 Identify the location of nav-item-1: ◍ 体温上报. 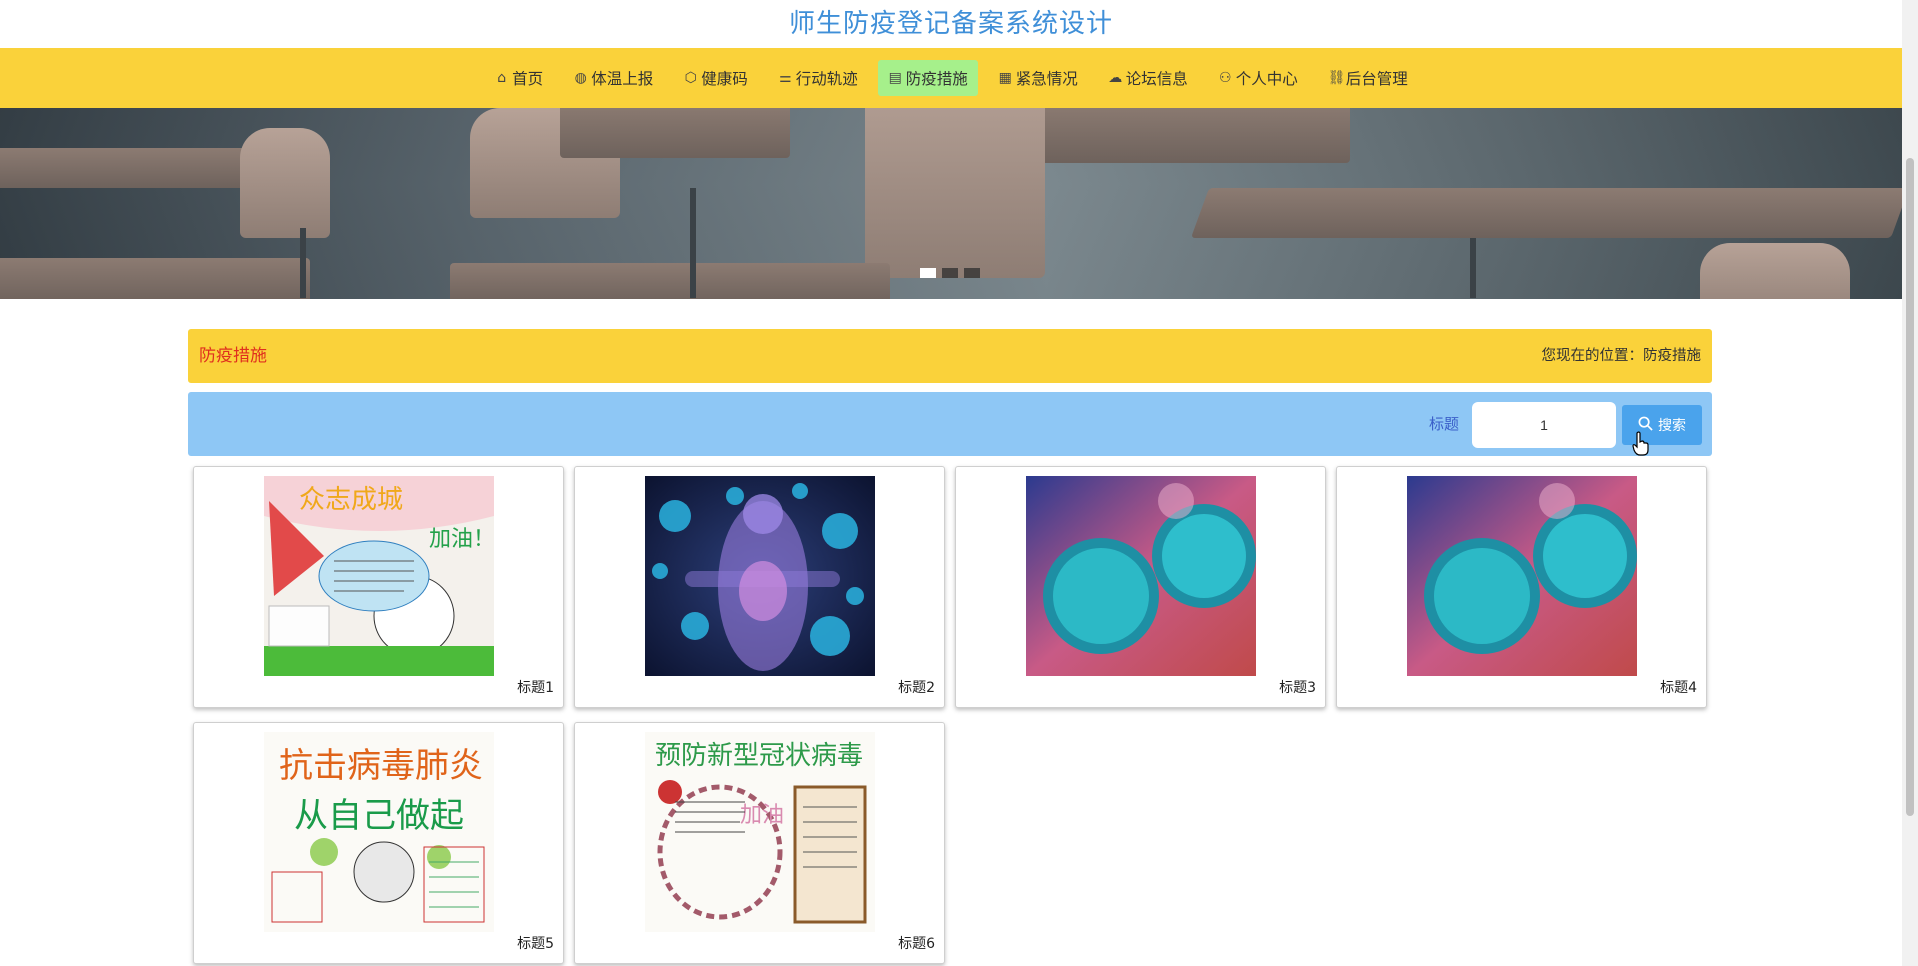
(613, 78).